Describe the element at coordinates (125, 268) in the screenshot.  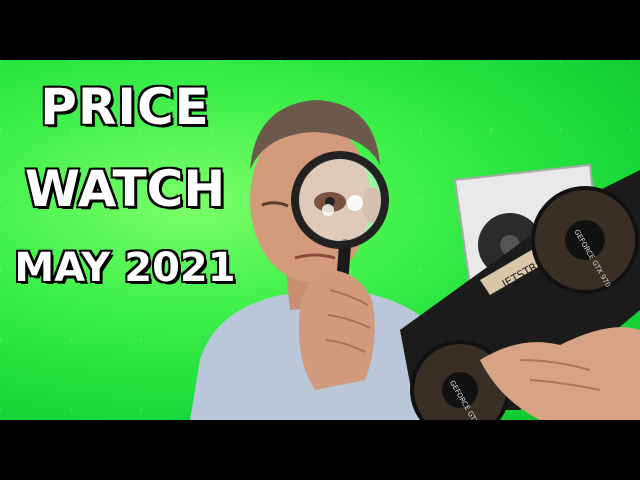
I see `title-line-date: MAY 2021` at that location.